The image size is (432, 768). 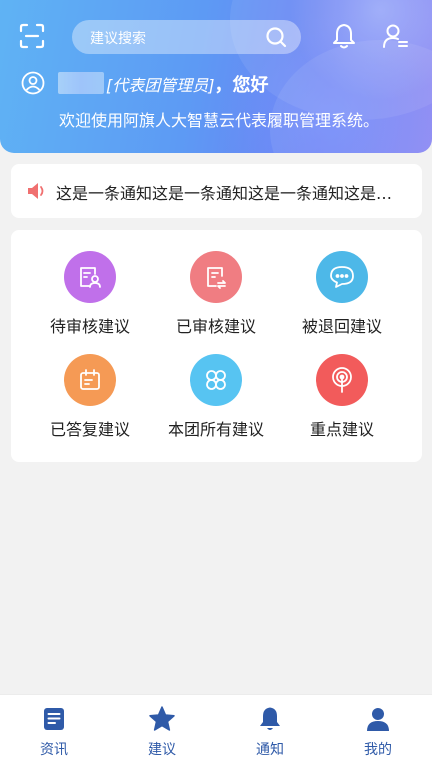 I want to click on document-icon, so click(x=54, y=719).